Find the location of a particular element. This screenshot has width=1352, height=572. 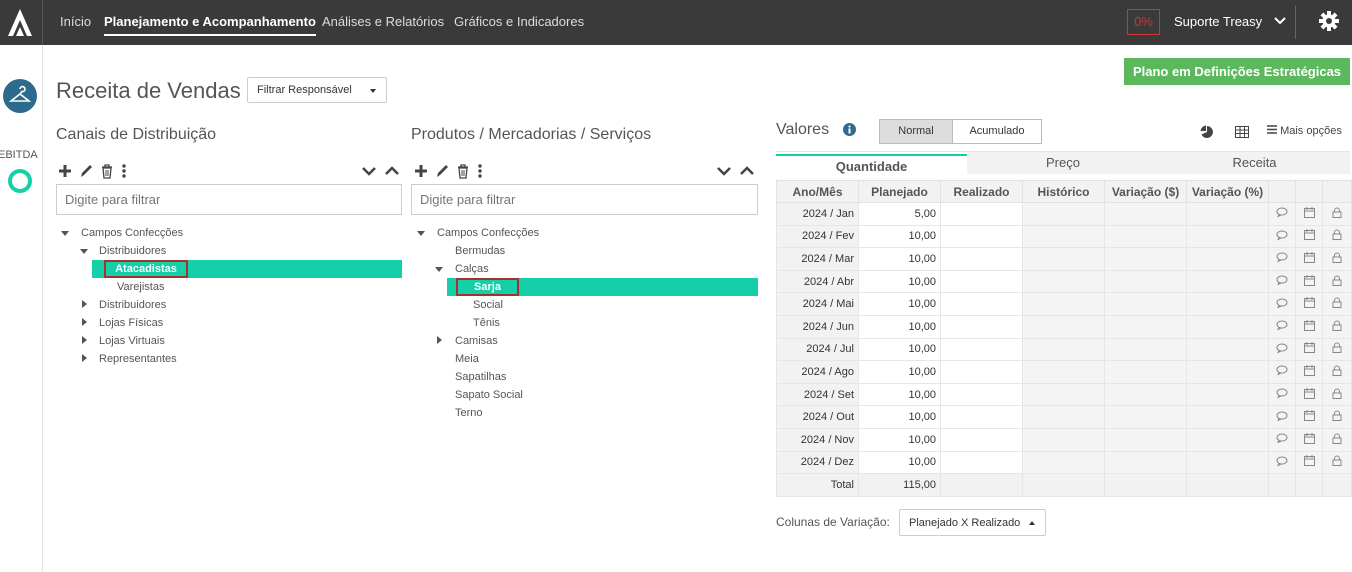

user-menu: Suporte Treasy is located at coordinates (1218, 21).